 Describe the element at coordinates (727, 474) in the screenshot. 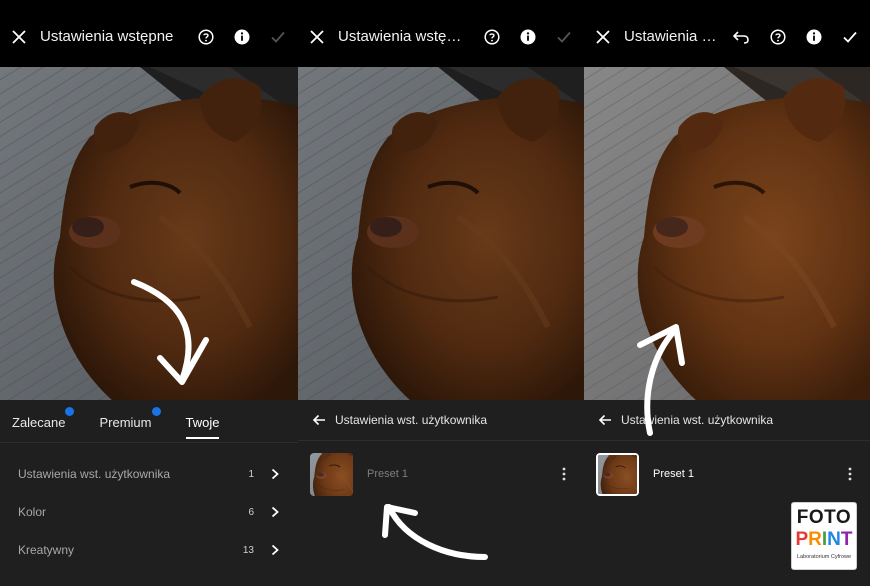

I see `preset-item-selected: Preset 1` at that location.